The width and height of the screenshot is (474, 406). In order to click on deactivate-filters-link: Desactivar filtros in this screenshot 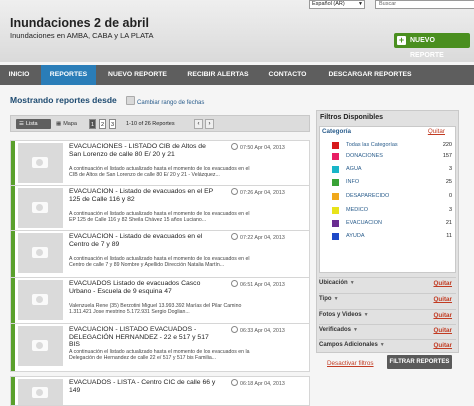, I will do `click(350, 363)`.